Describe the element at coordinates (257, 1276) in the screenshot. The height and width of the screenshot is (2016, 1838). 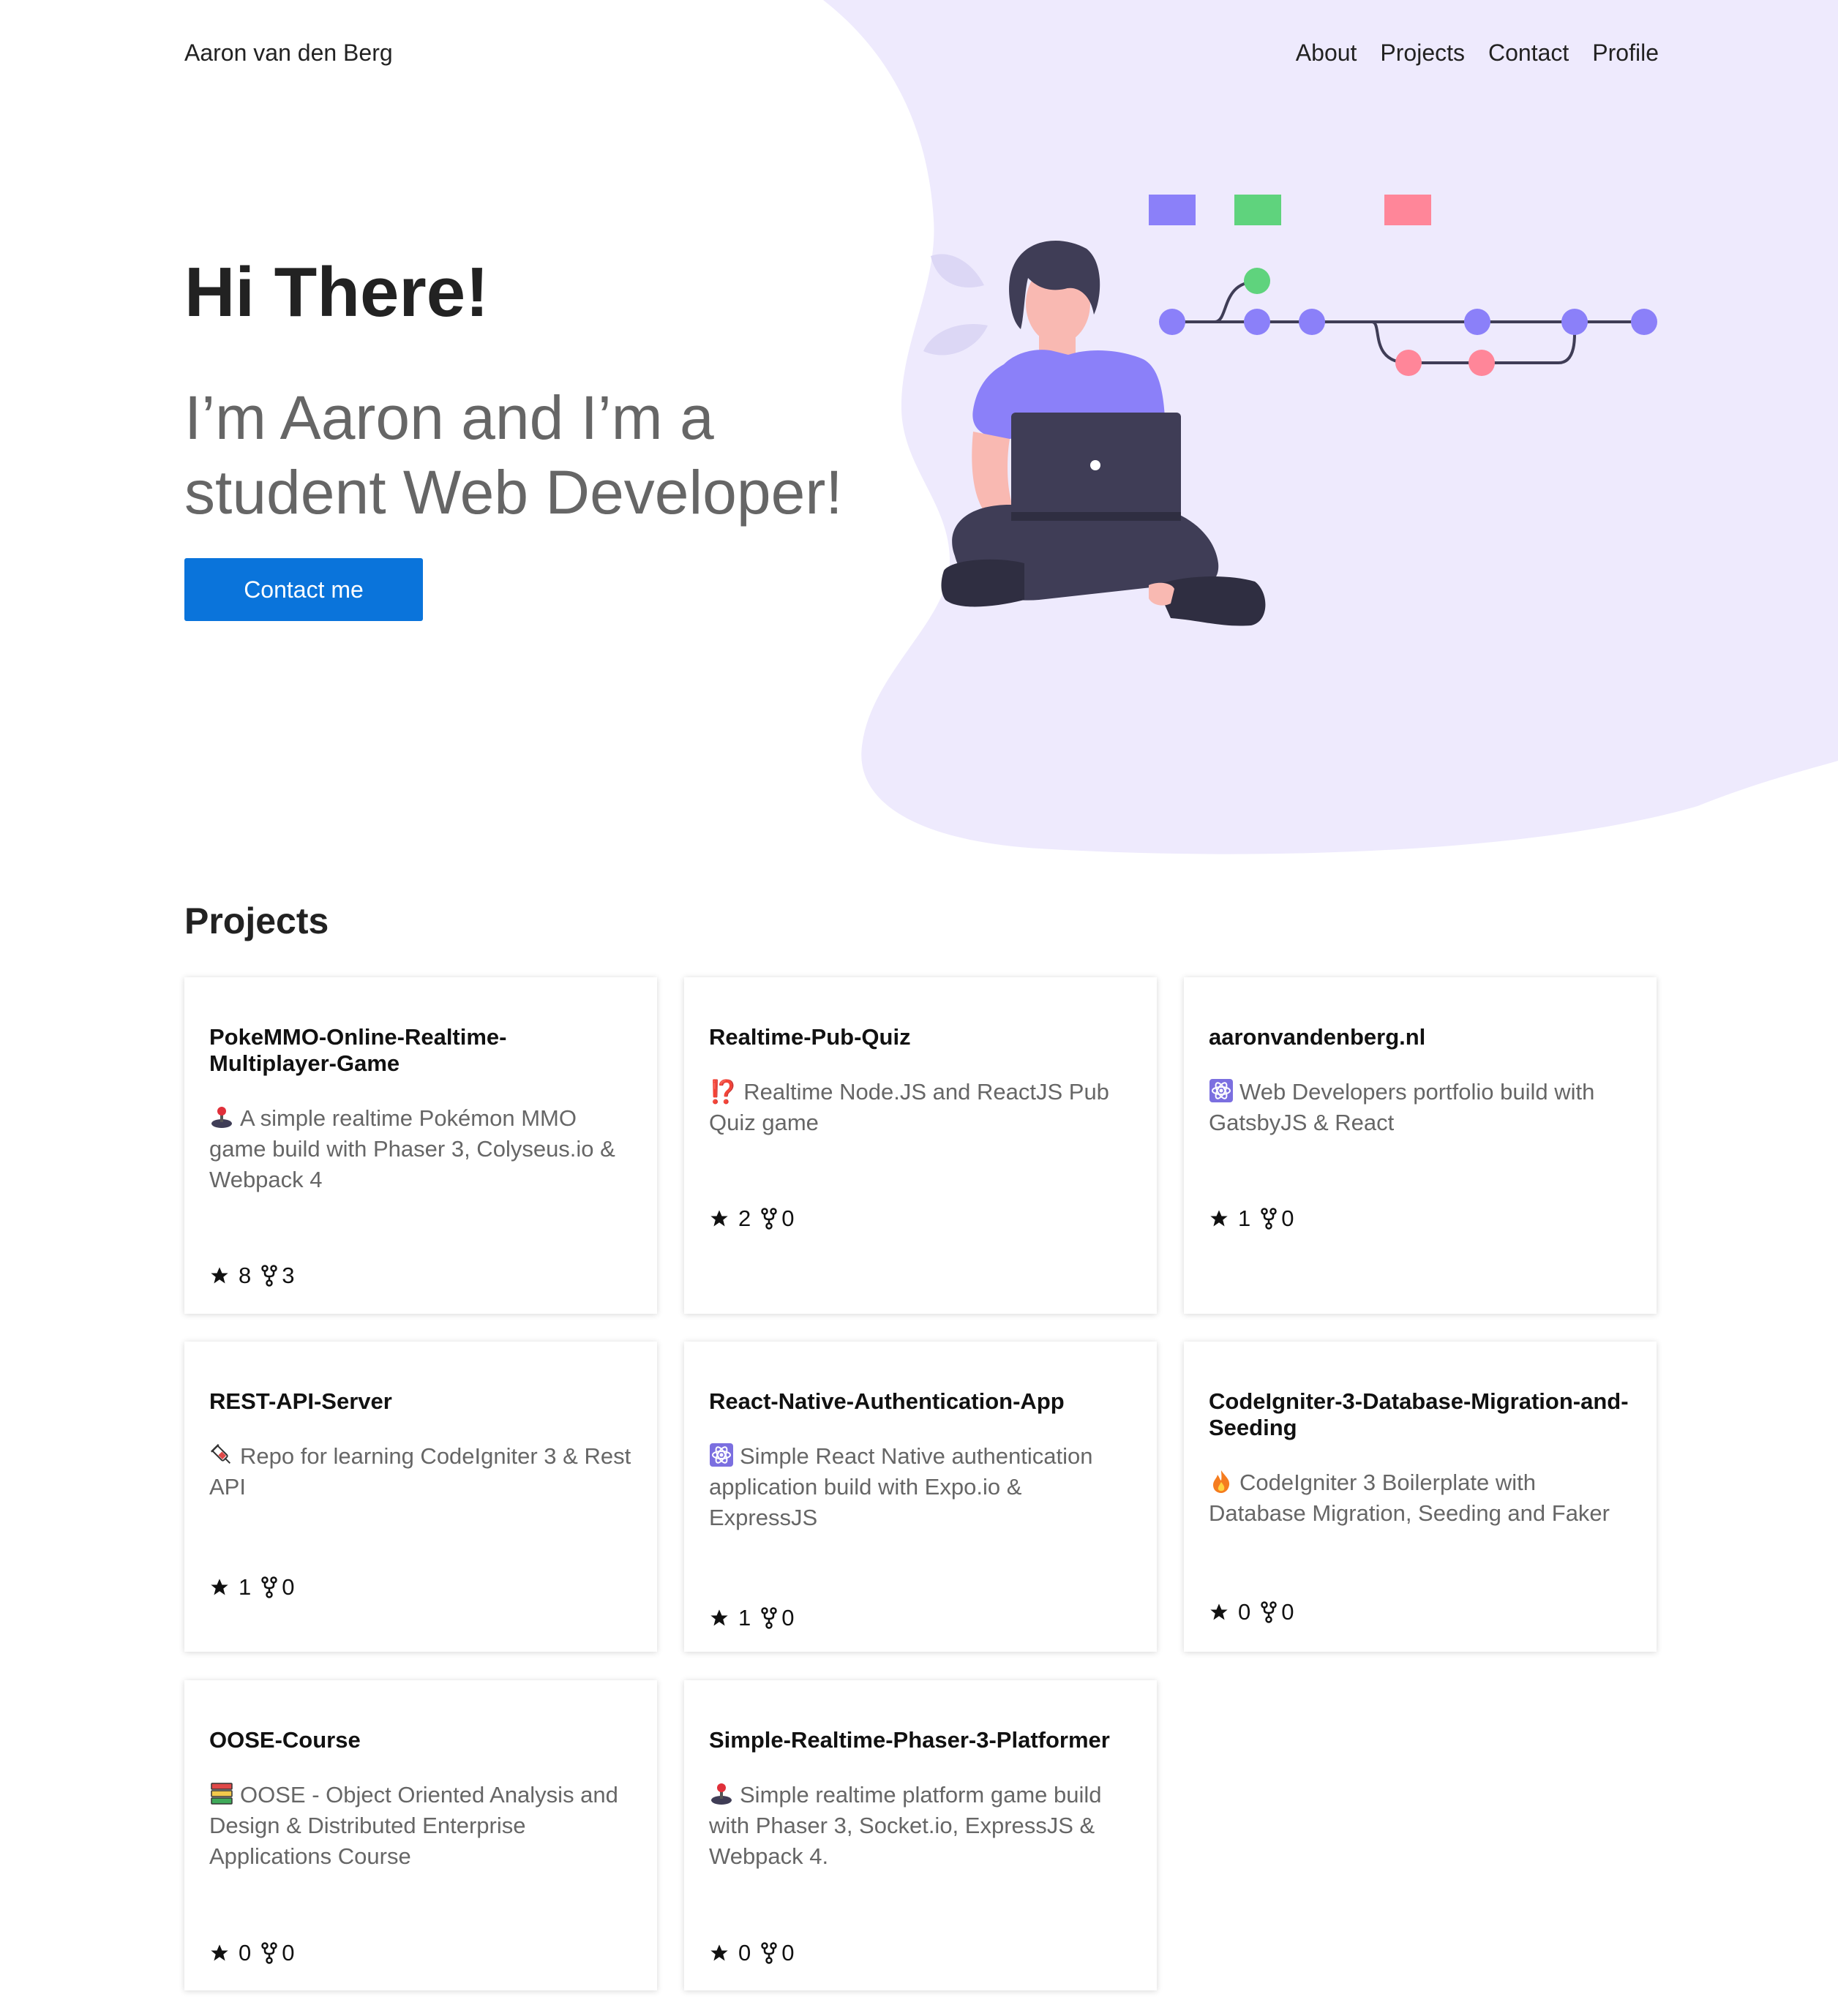
I see `project-stats: 8 3` at that location.